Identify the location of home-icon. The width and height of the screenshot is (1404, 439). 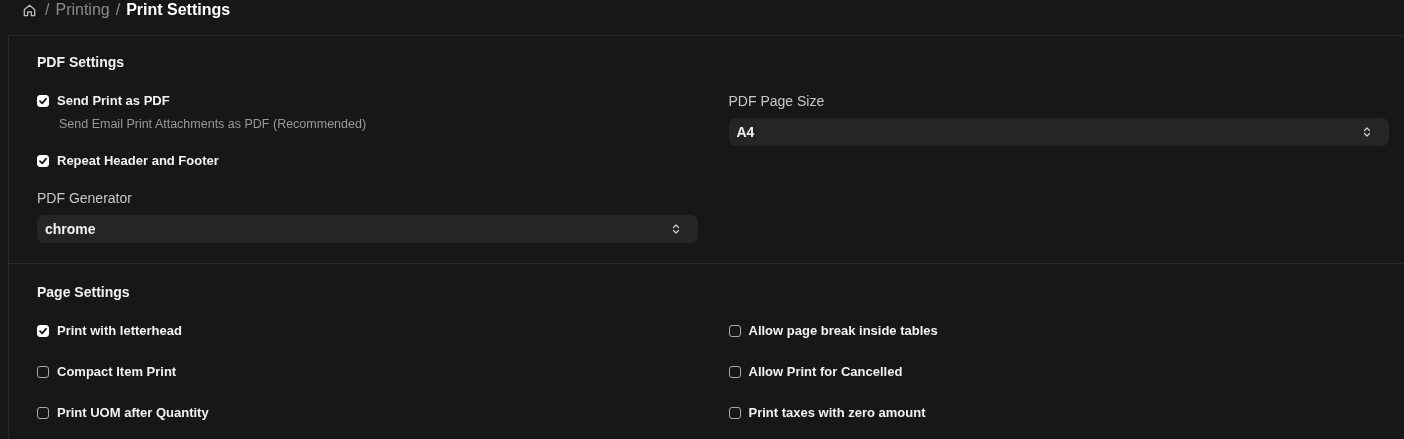
(29, 10).